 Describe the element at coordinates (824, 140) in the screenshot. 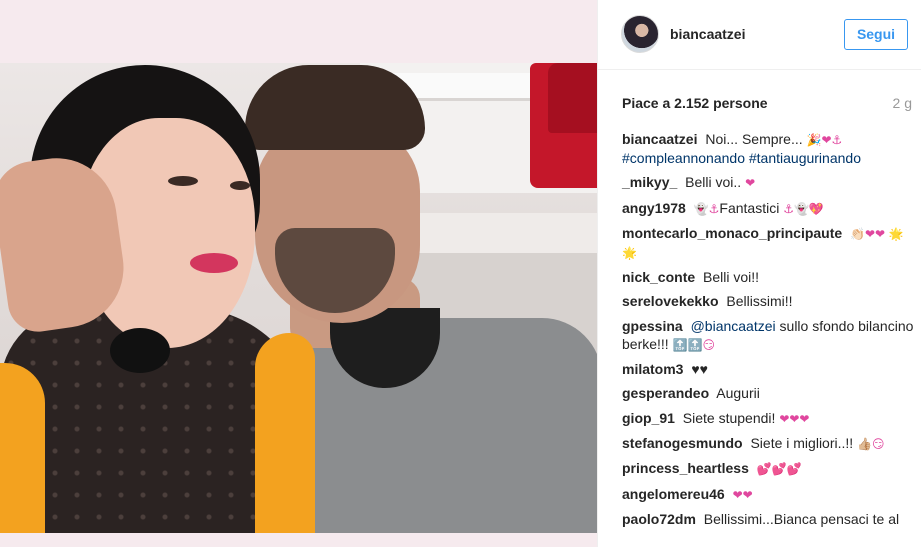

I see `comment-emoji: 🎉❤⚓` at that location.